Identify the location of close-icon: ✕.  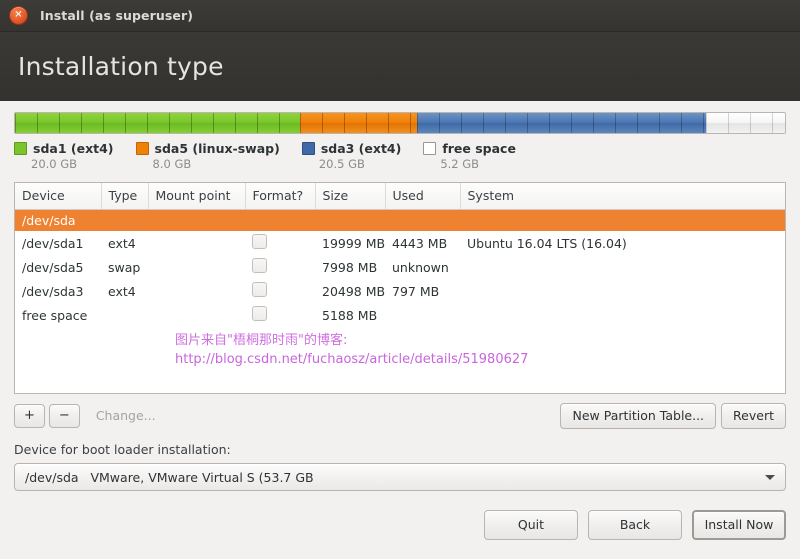
(18, 15).